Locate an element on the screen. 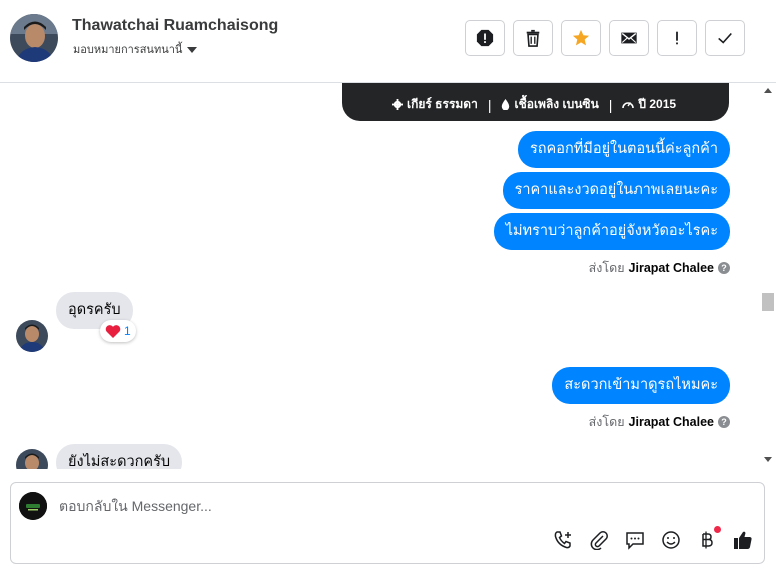  conversation-actions is located at coordinates (605, 38).